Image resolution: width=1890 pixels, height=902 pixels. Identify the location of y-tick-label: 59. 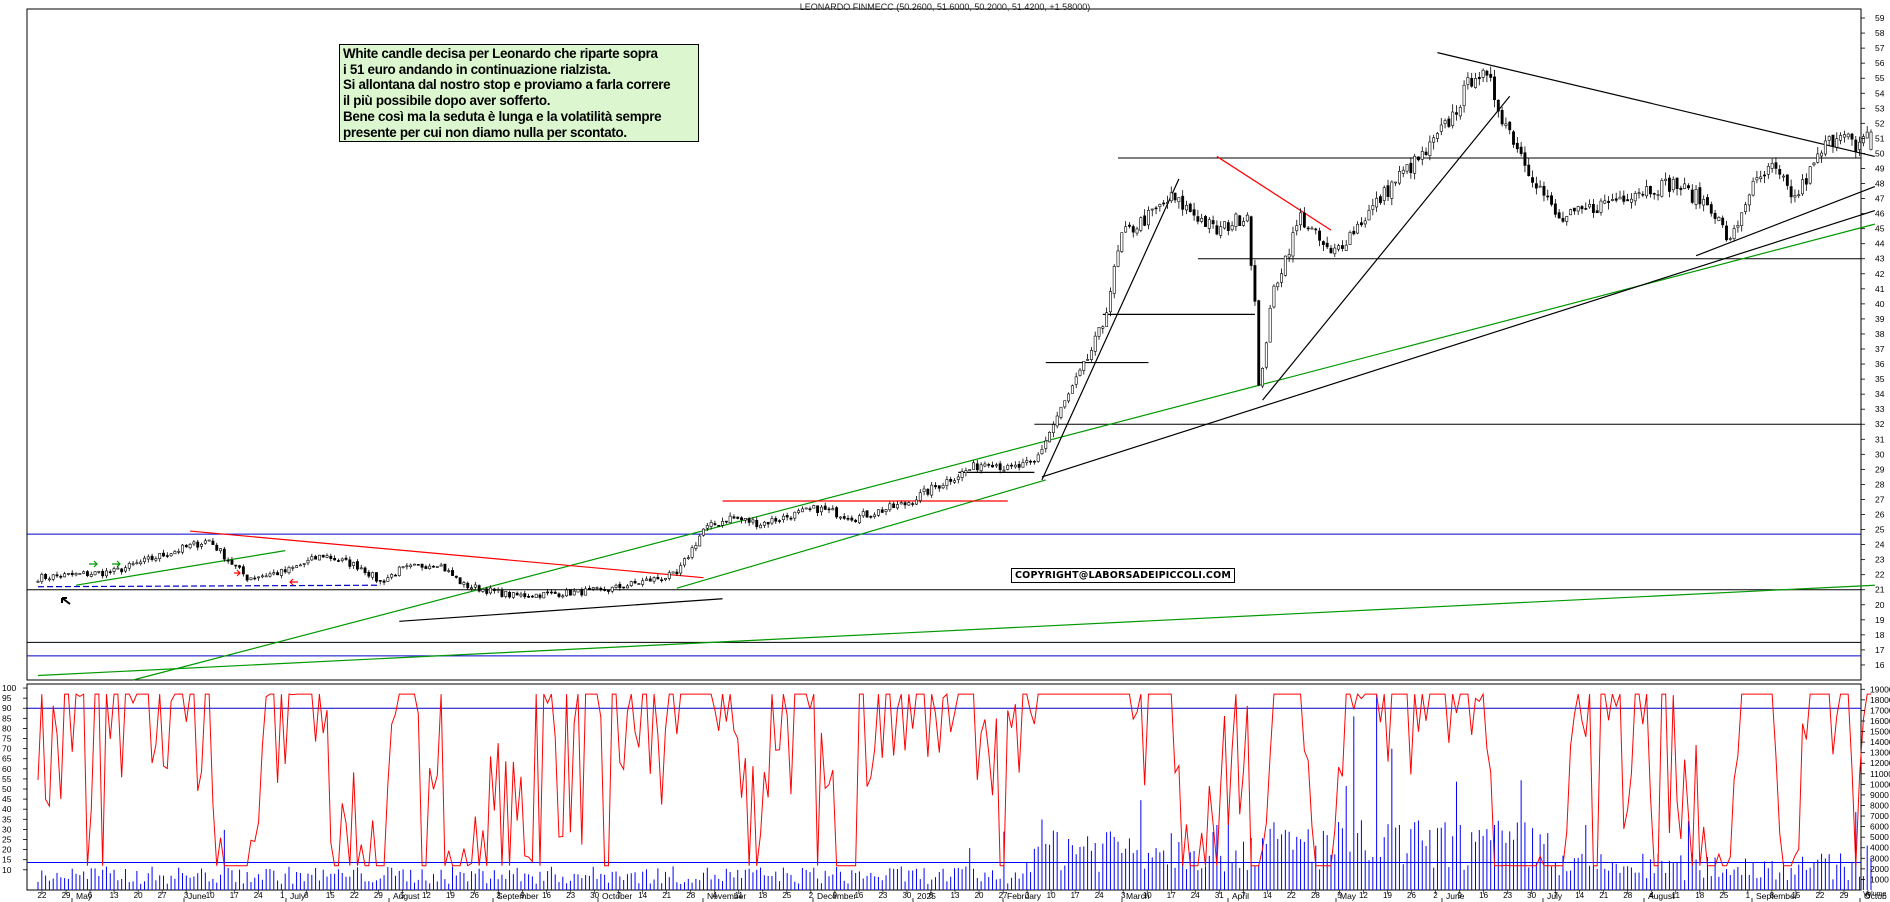
(1880, 18).